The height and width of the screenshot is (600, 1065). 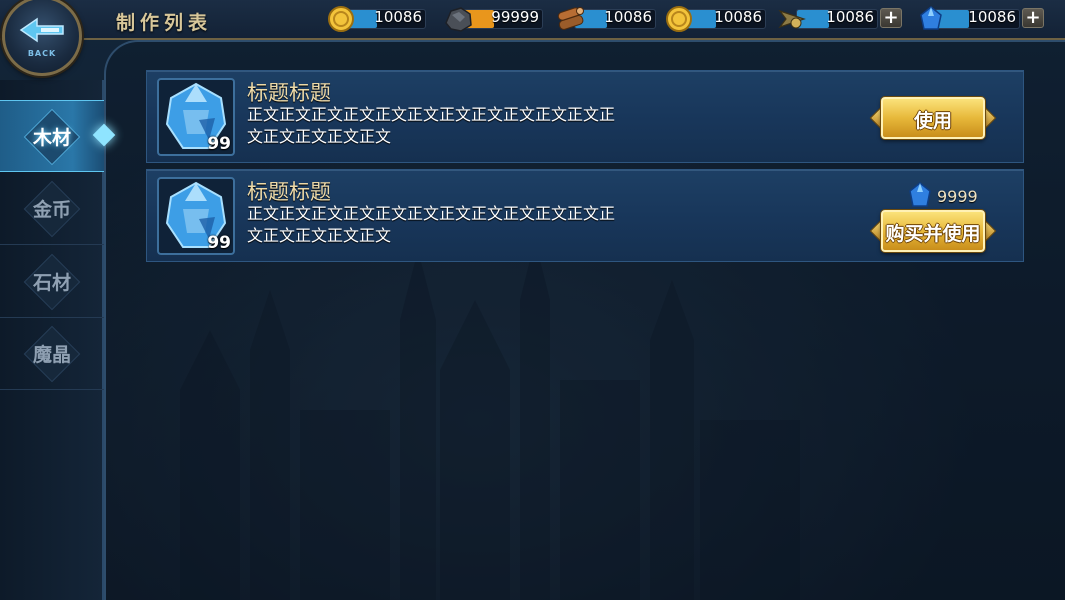 I want to click on tab-label: 金币, so click(x=51, y=210).